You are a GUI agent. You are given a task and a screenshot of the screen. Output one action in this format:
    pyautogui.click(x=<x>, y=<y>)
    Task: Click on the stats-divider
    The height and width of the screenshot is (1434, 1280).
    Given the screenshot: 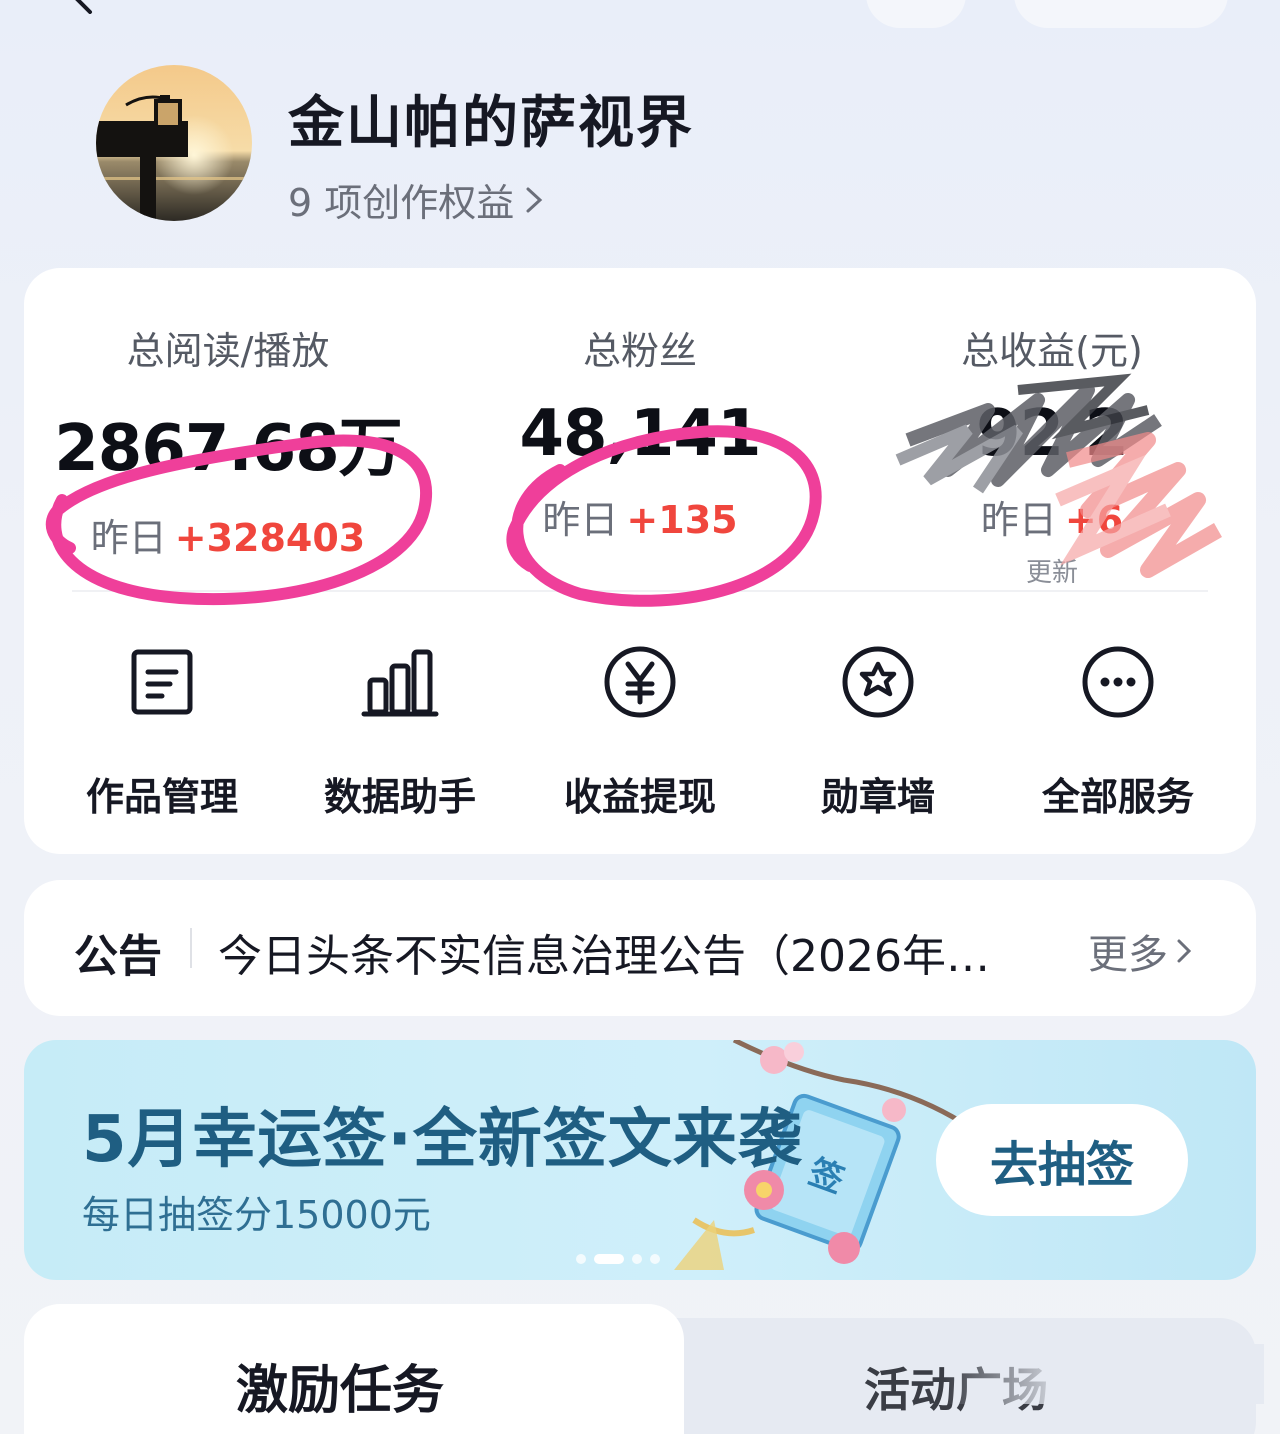 What is the action you would take?
    pyautogui.click(x=640, y=591)
    